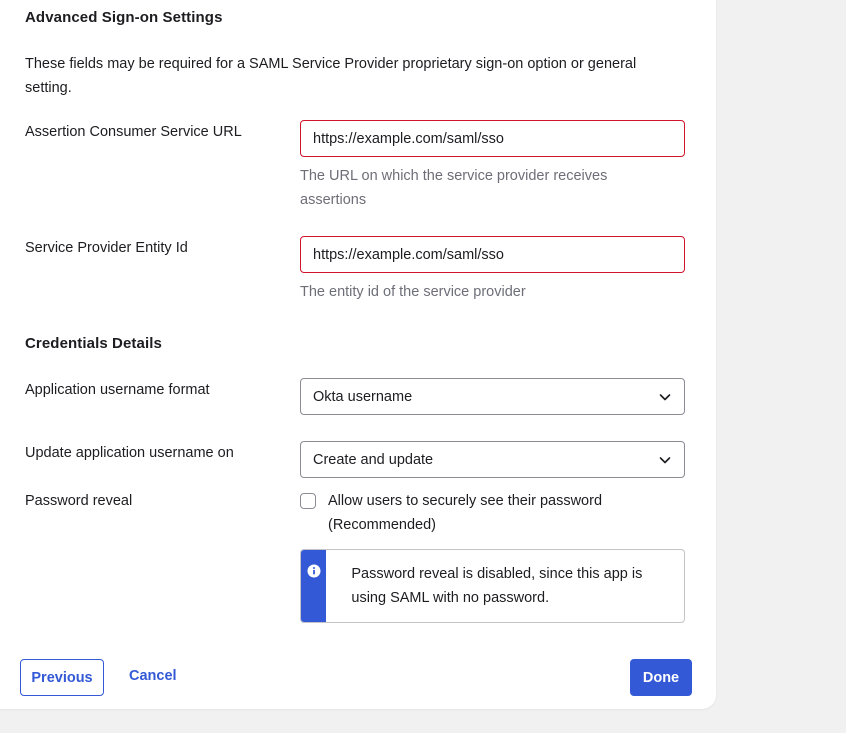 The image size is (846, 733). What do you see at coordinates (661, 677) in the screenshot?
I see `done-button: Done` at bounding box center [661, 677].